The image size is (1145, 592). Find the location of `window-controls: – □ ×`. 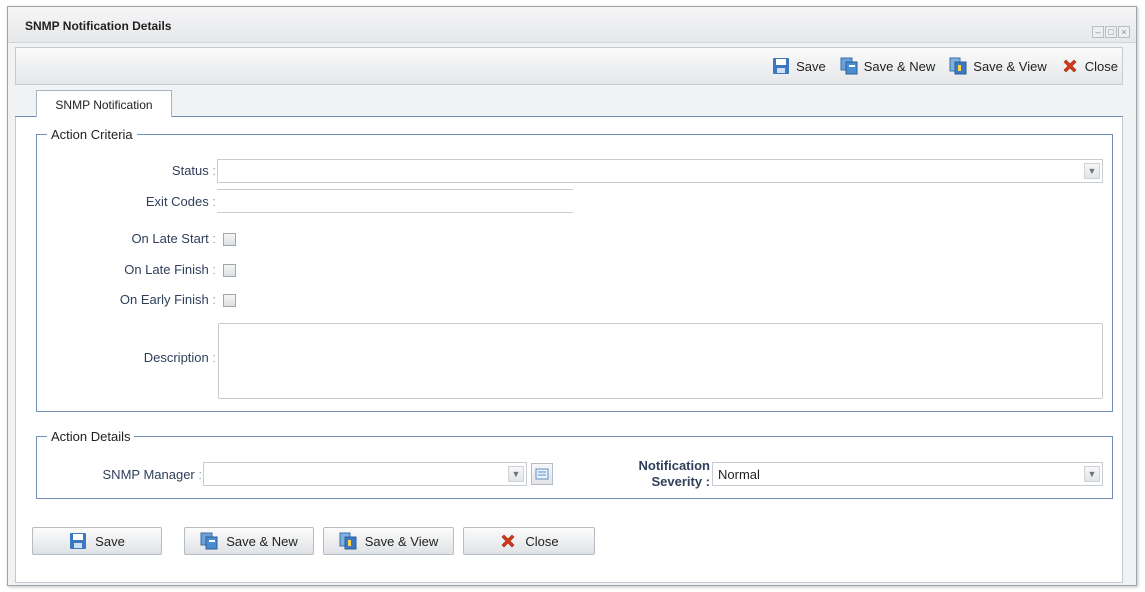

window-controls: – □ × is located at coordinates (1110, 32).